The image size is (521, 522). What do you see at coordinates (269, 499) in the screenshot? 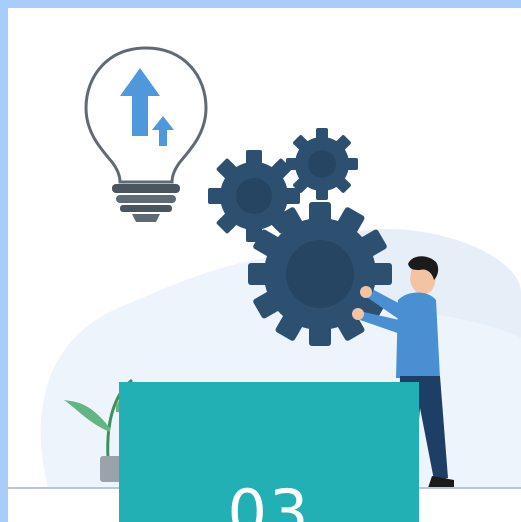
I see `step-number: 03` at bounding box center [269, 499].